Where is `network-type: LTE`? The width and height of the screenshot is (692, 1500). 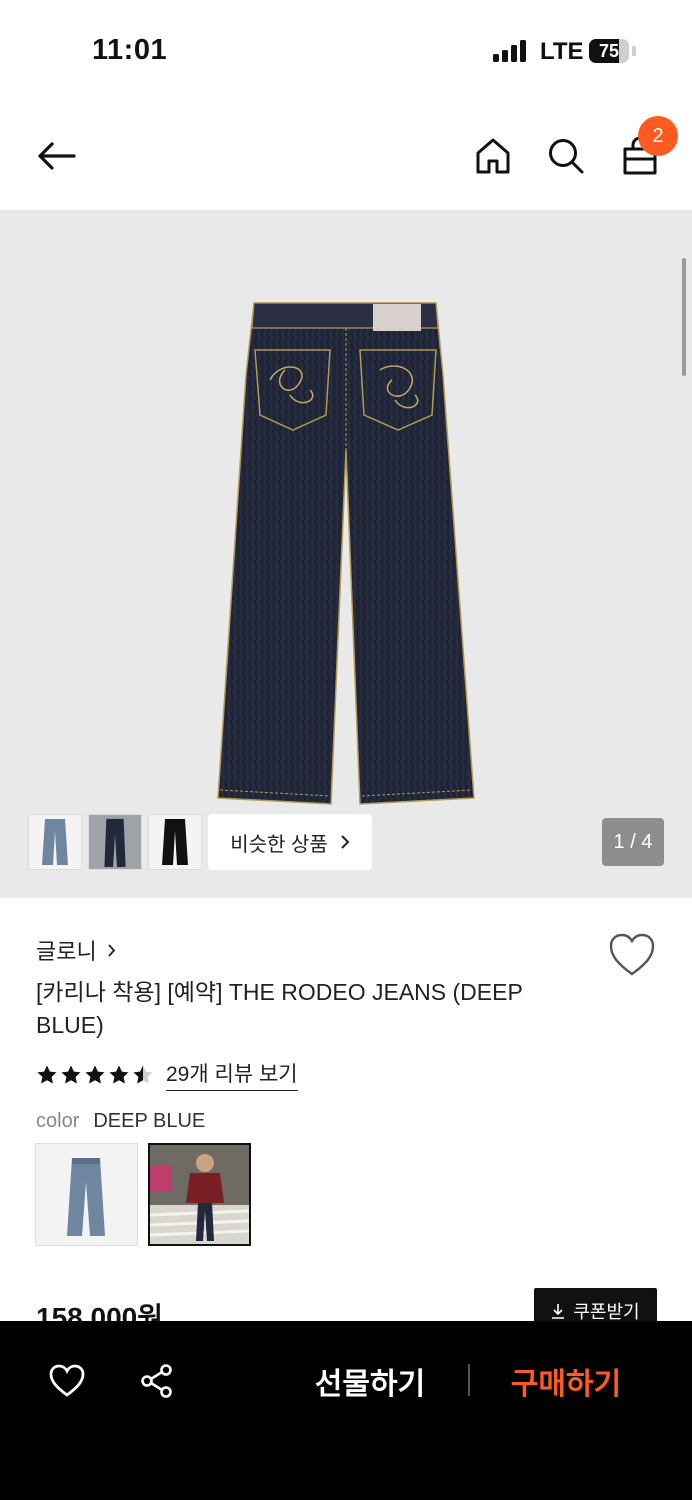 network-type: LTE is located at coordinates (562, 51).